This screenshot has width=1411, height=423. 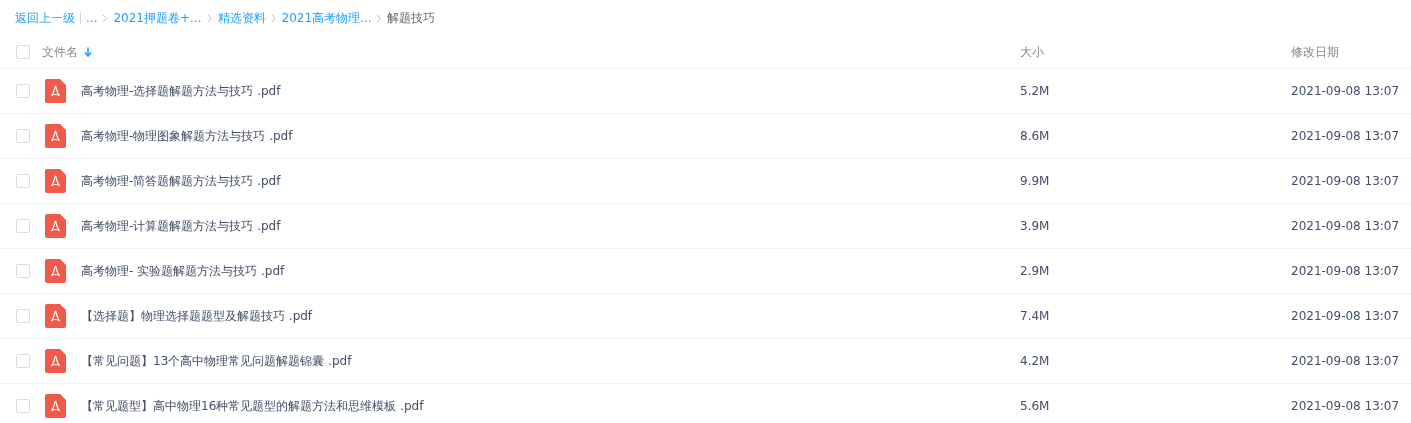 What do you see at coordinates (1035, 181) in the screenshot?
I see `file-size: 9.9M` at bounding box center [1035, 181].